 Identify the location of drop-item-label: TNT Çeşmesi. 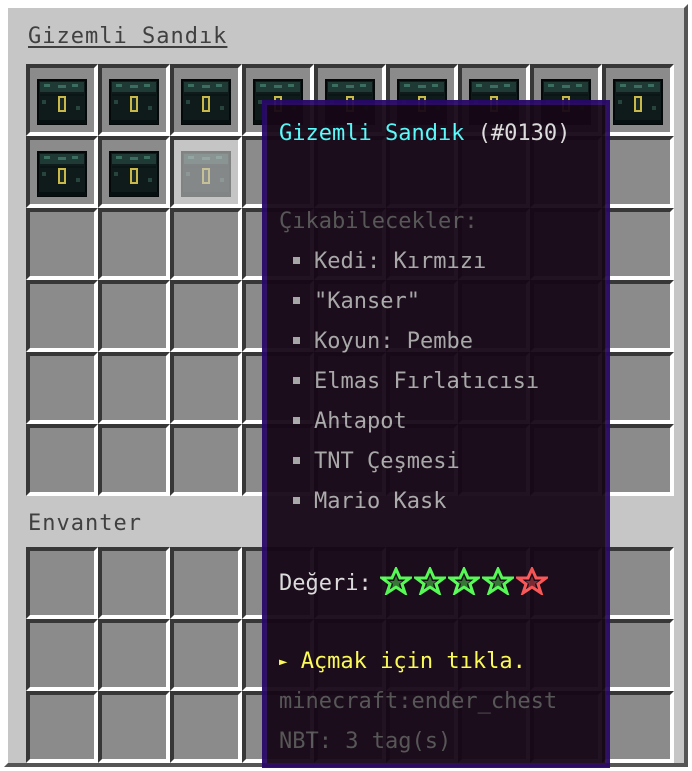
(387, 461).